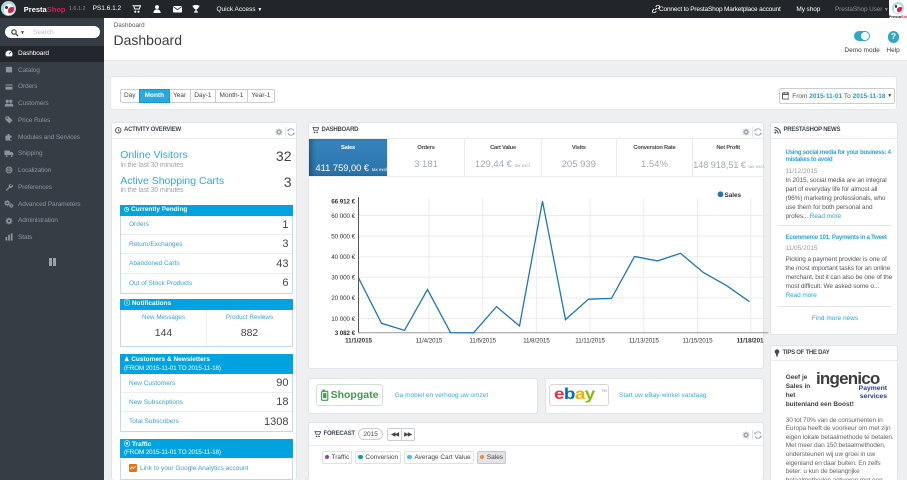  What do you see at coordinates (697, 341) in the screenshot?
I see `svg-text: 11/15/2015` at bounding box center [697, 341].